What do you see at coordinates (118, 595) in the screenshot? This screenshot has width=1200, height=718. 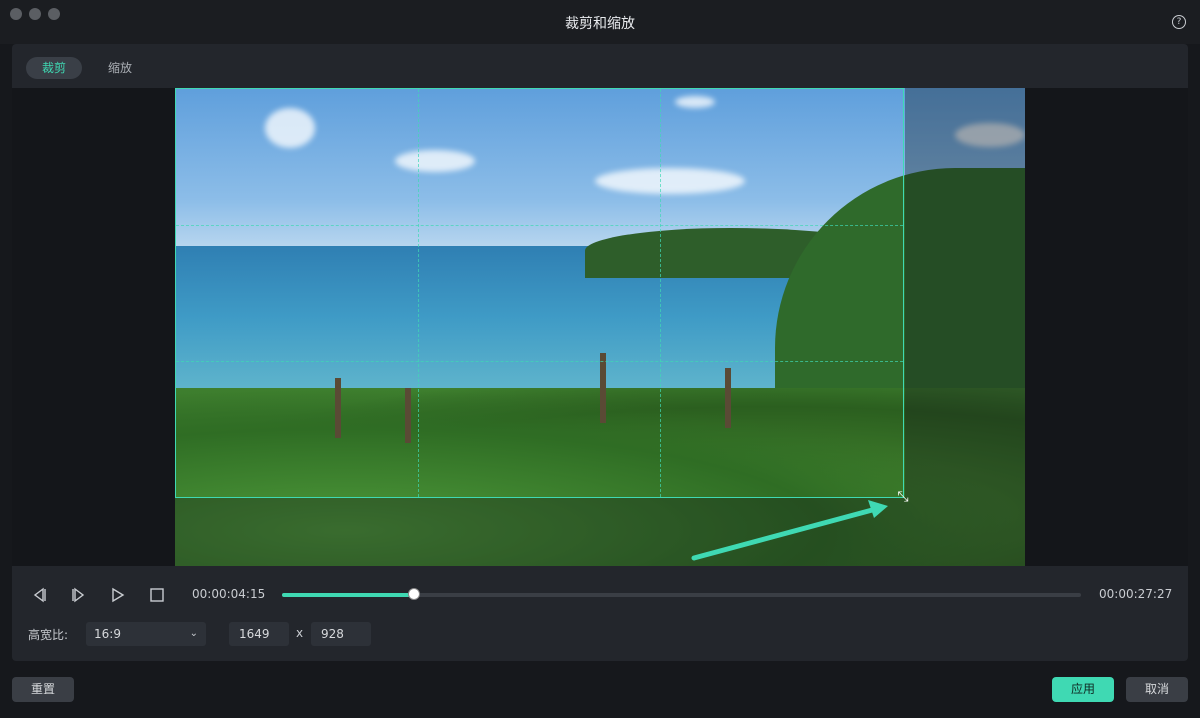 I see `play-icon` at bounding box center [118, 595].